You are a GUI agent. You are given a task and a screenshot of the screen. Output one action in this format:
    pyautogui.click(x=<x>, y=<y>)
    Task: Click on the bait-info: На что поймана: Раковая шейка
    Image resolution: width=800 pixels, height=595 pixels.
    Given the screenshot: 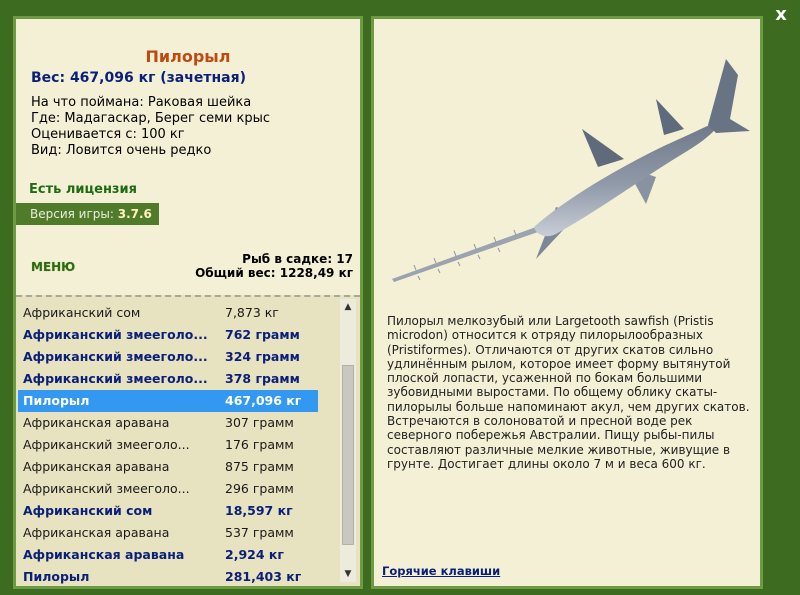 What is the action you would take?
    pyautogui.click(x=141, y=102)
    